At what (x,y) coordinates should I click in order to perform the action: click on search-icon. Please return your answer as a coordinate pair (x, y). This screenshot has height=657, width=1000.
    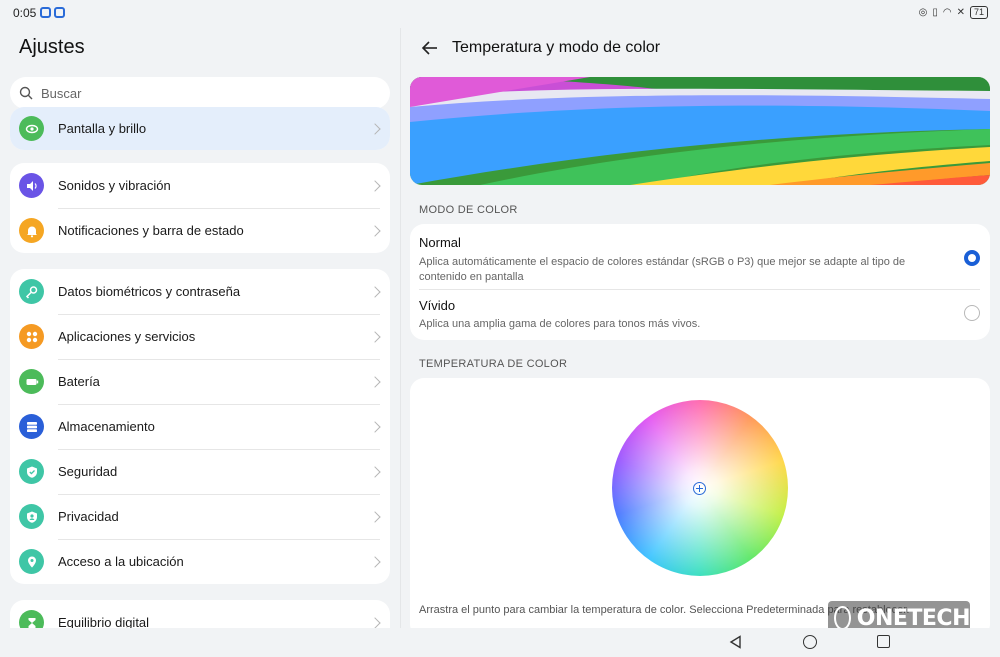
    Looking at the image, I should click on (26, 93).